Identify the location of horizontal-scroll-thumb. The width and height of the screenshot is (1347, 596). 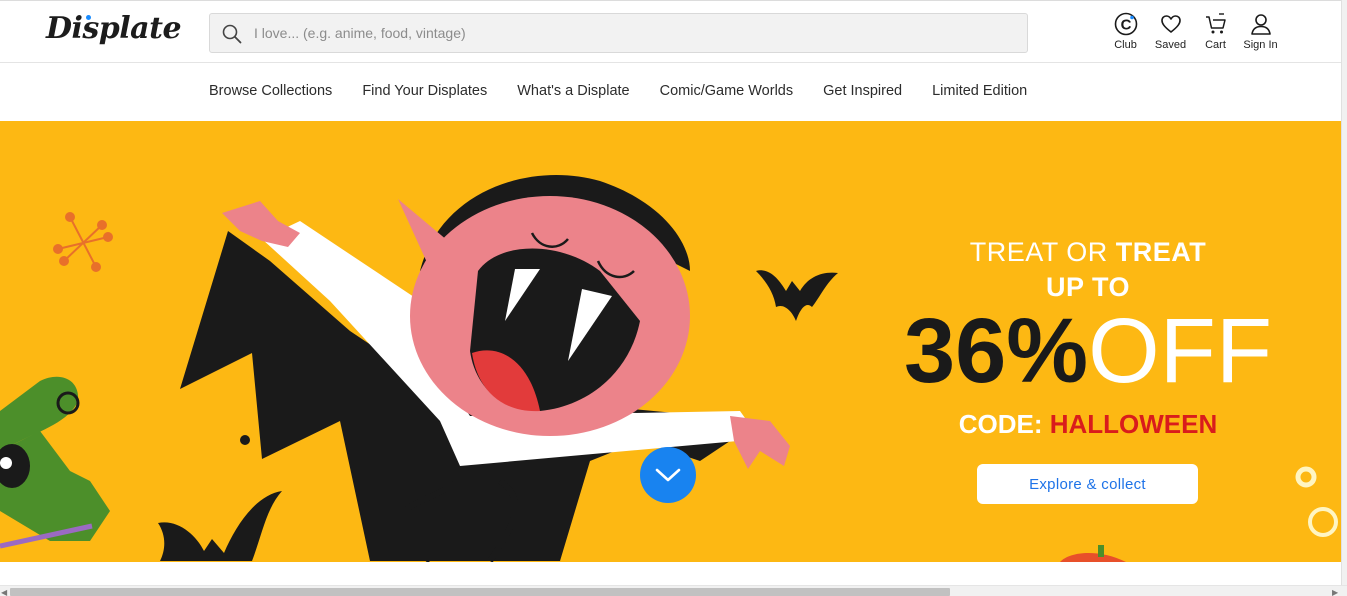
(480, 592).